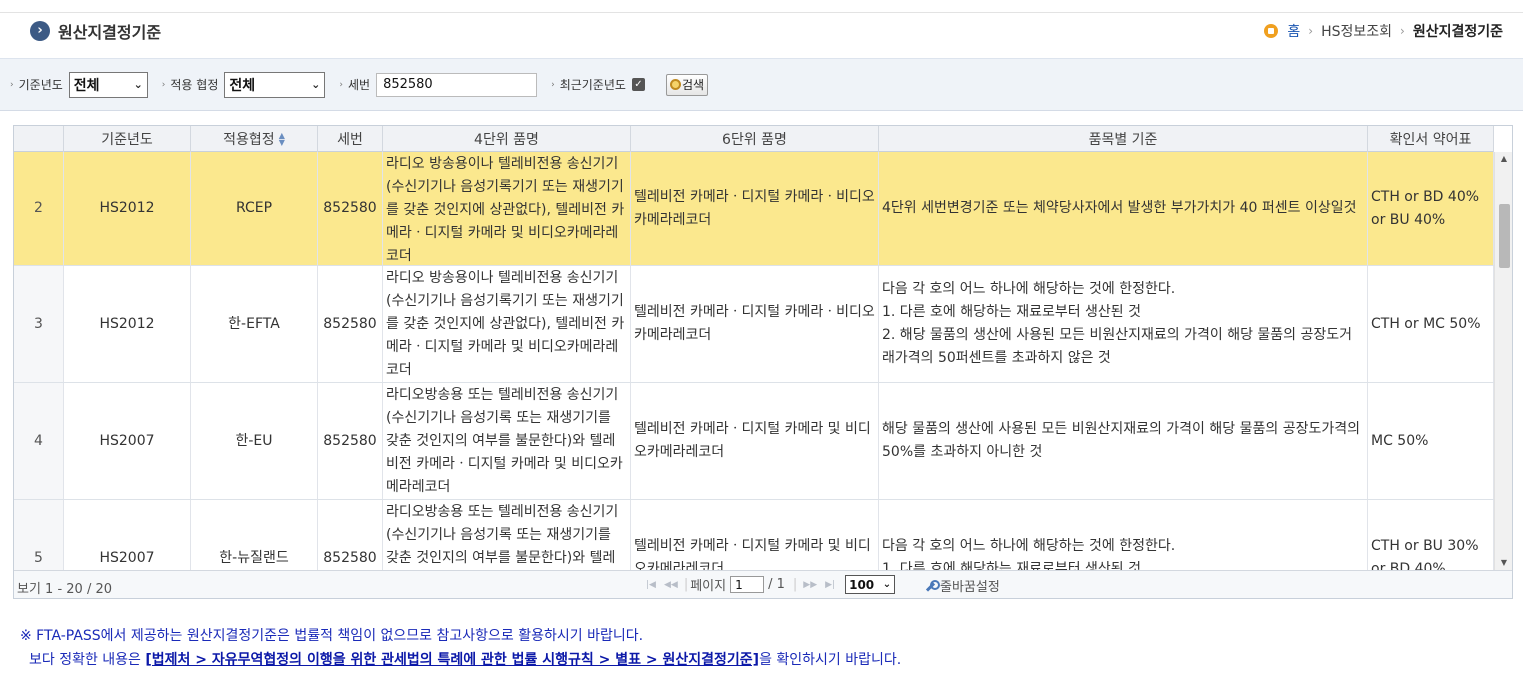  I want to click on column-header-rownum, so click(39, 139).